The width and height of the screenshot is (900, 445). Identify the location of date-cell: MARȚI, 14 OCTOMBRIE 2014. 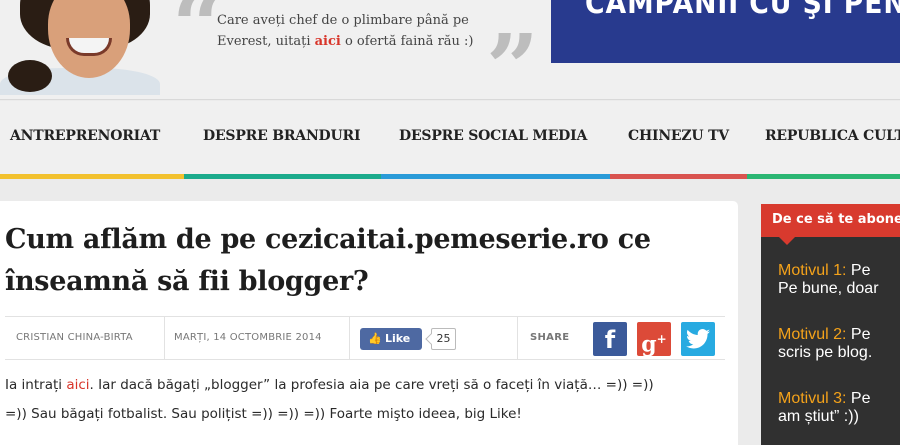
(257, 338).